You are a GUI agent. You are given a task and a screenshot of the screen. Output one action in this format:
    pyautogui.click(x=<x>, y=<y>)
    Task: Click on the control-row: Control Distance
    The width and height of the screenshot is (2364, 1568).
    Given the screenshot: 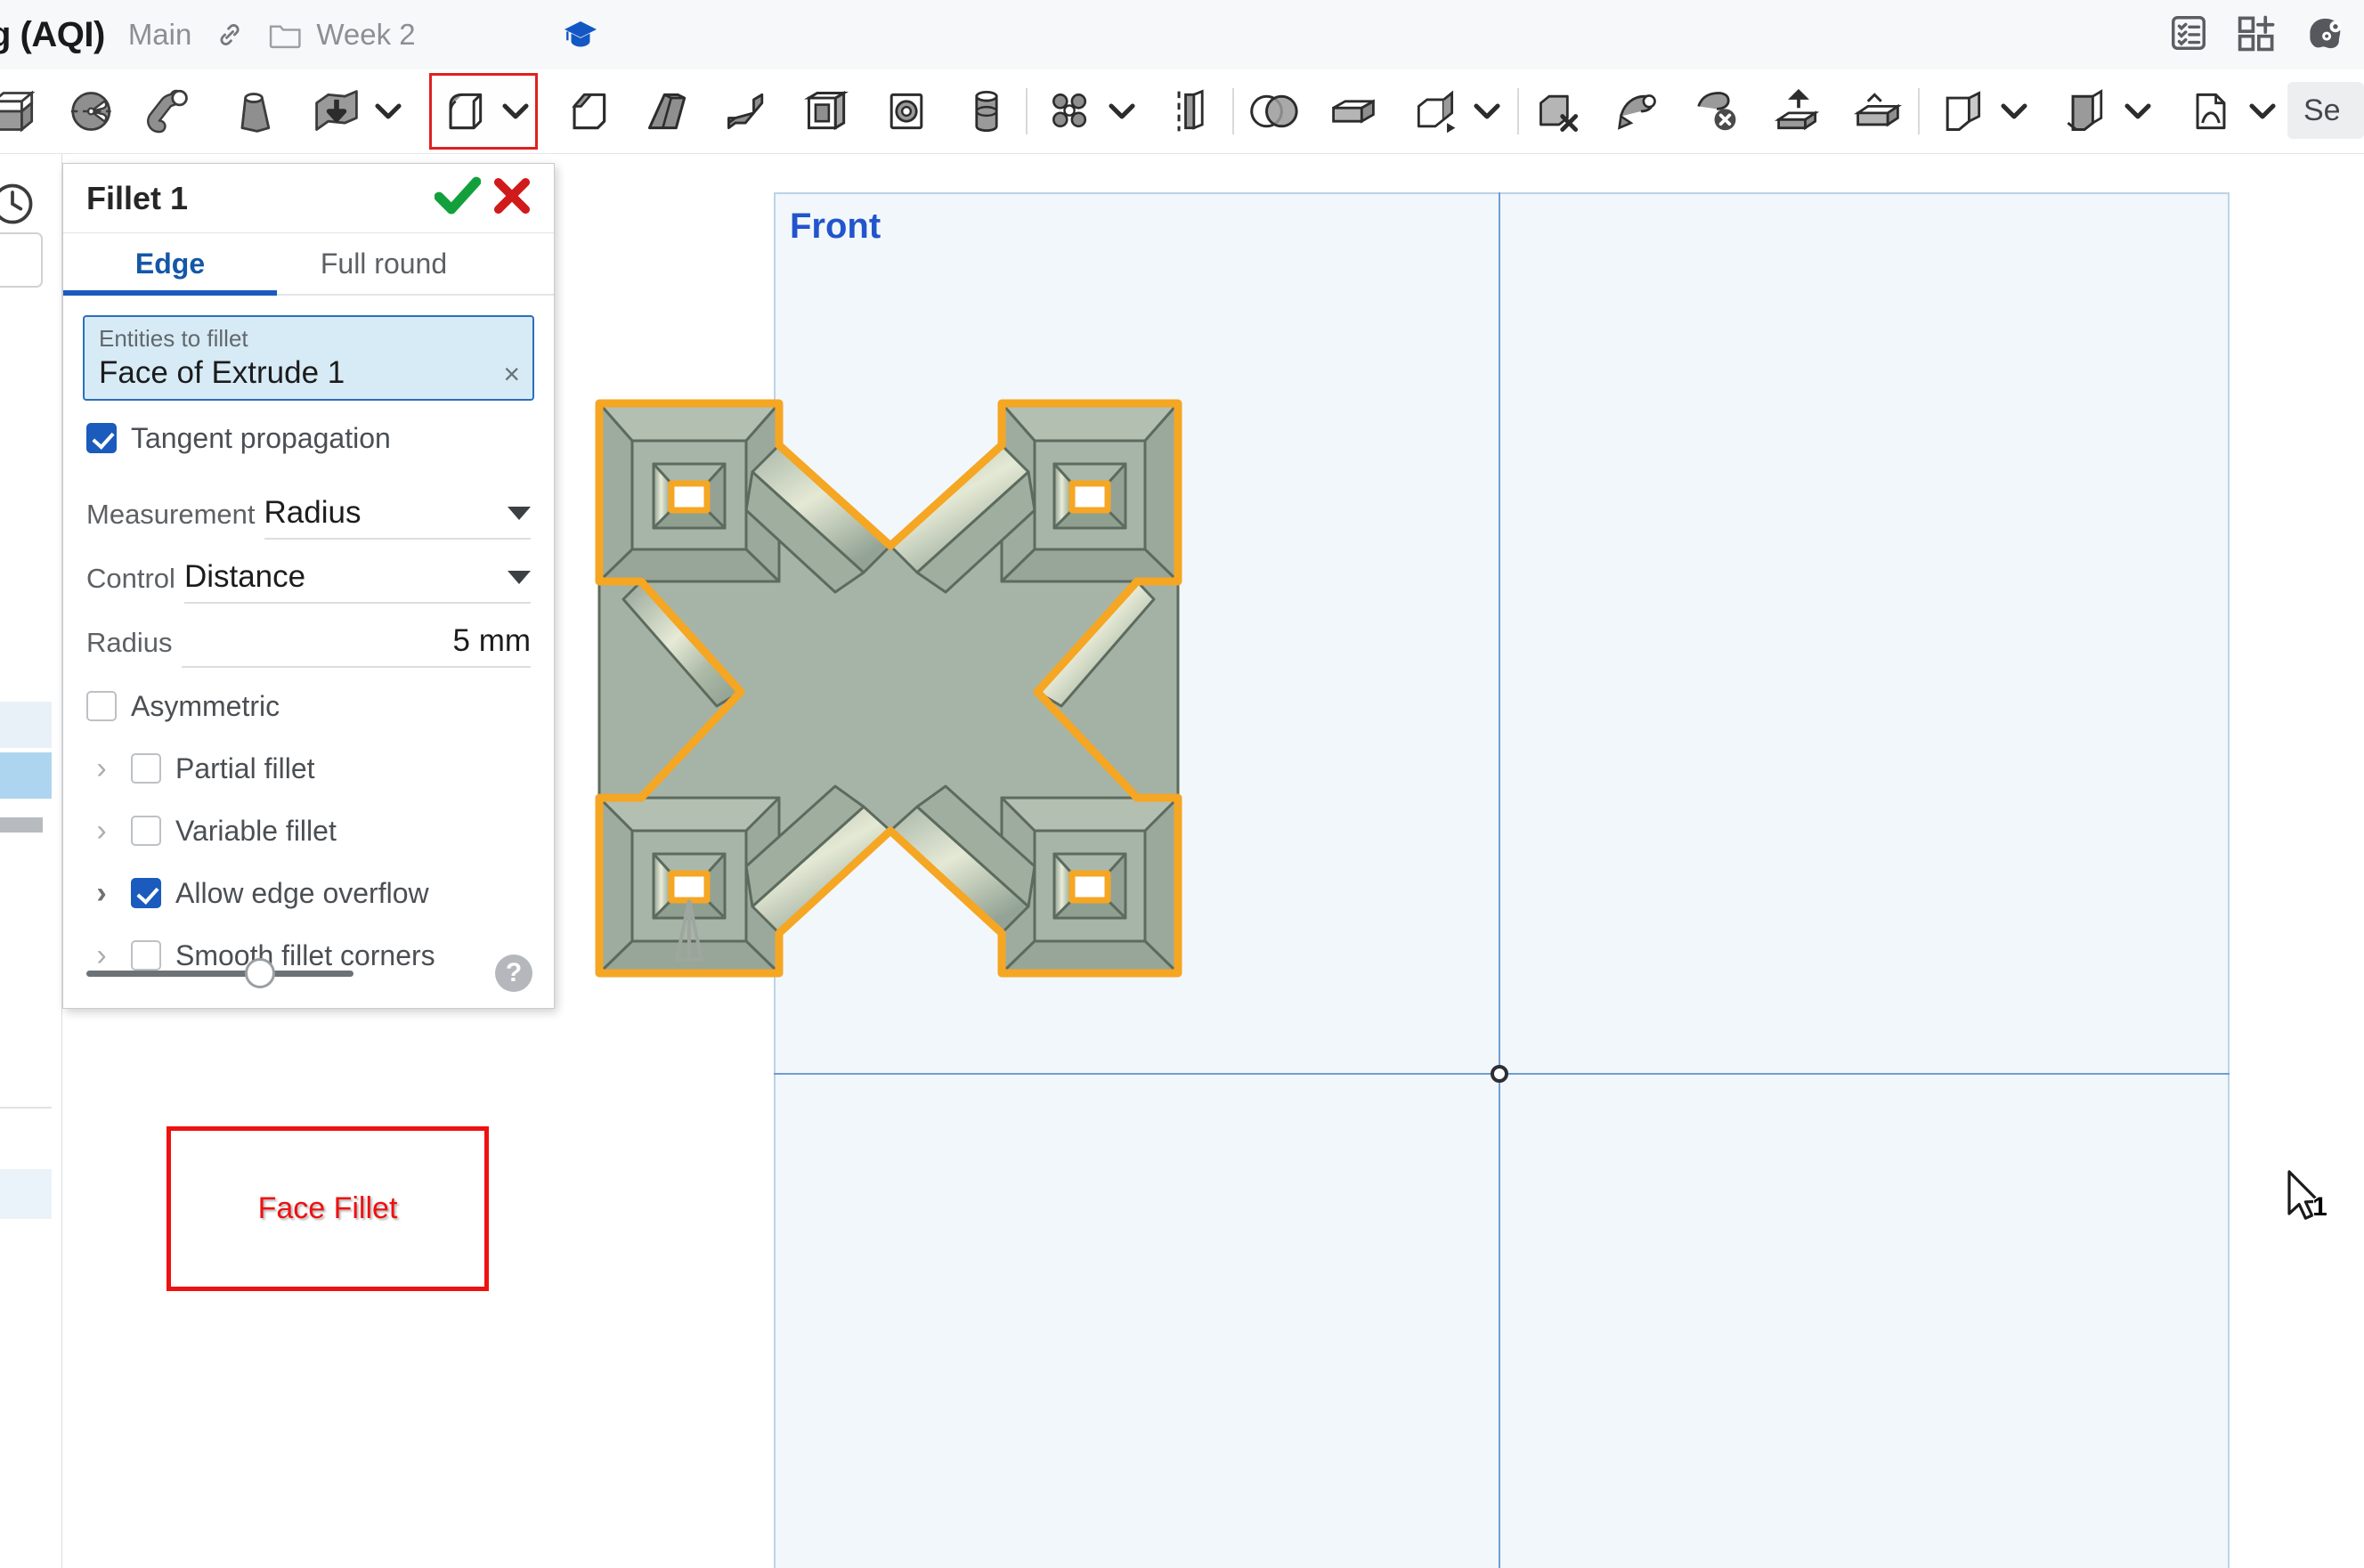 What is the action you would take?
    pyautogui.click(x=308, y=572)
    